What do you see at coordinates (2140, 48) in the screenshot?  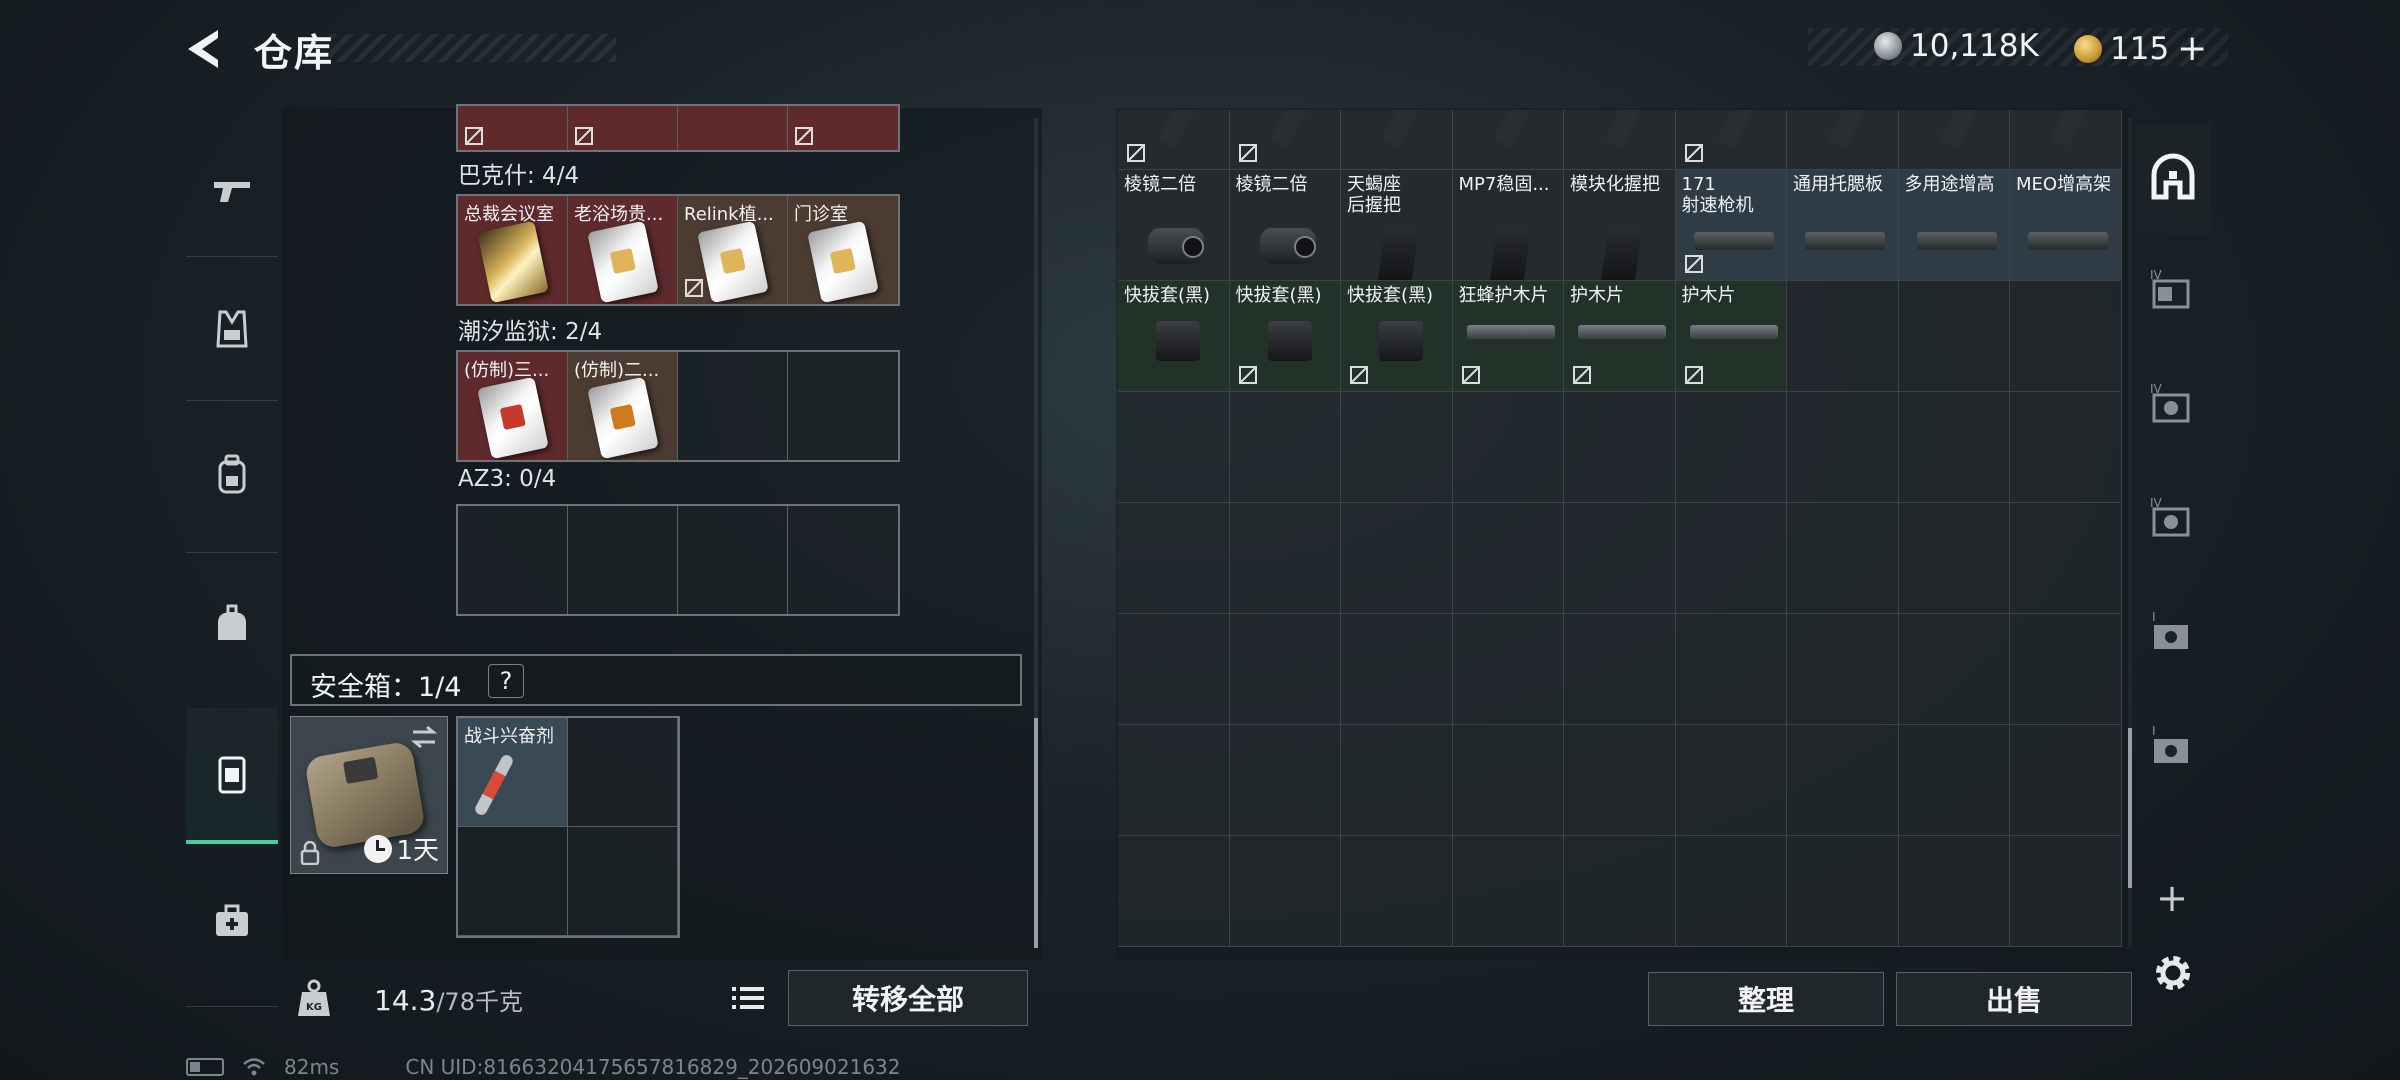 I see `gold-currency: 115 +` at bounding box center [2140, 48].